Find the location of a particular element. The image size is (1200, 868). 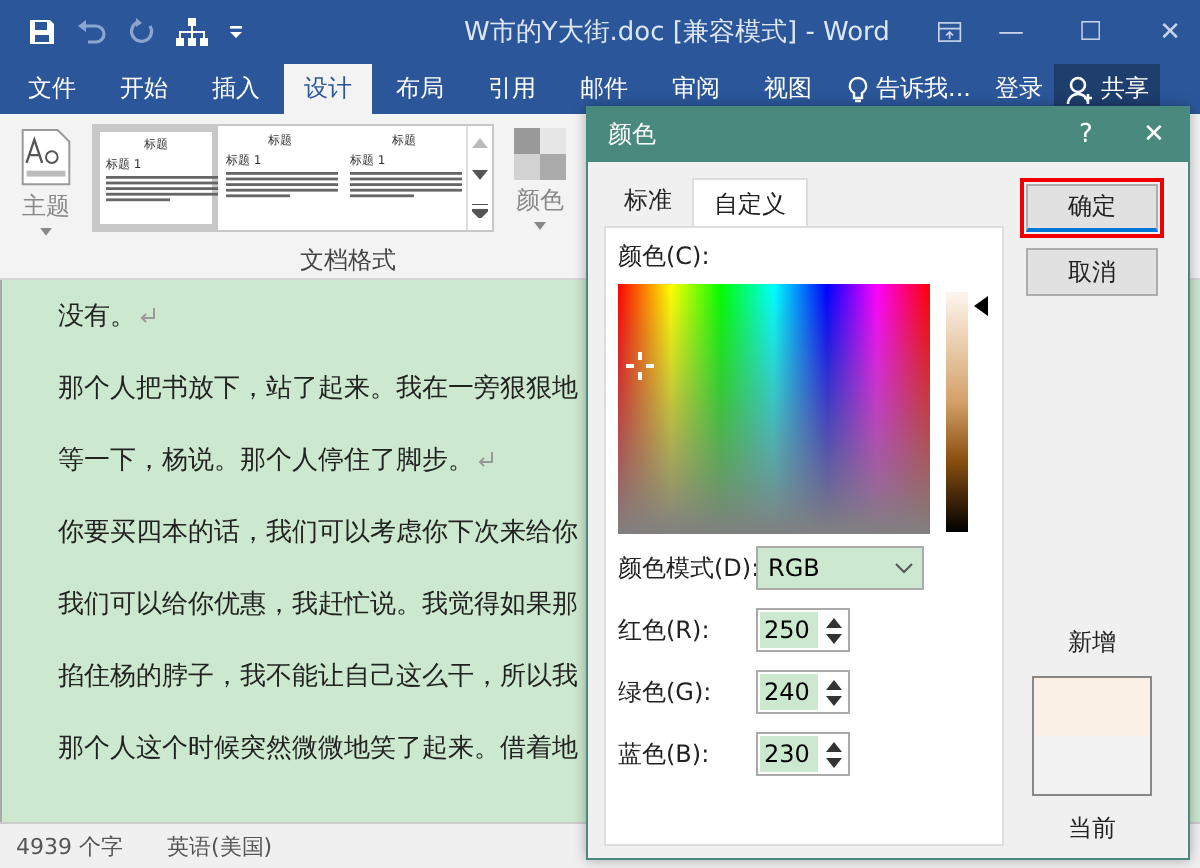

paragraph: 我们可以给你优惠，我赶忙说。我觉得如果那 is located at coordinates (318, 605).